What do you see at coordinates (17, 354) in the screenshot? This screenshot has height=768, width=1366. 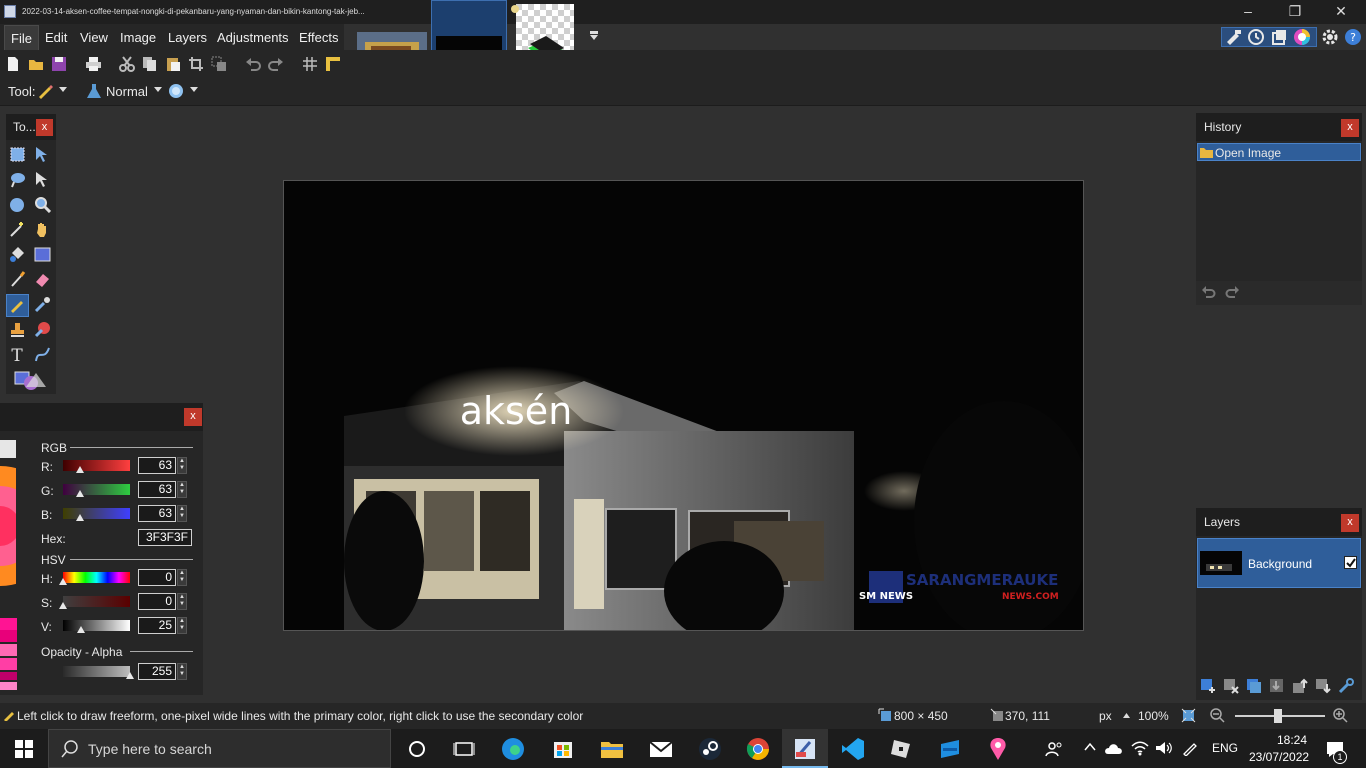 I see `text-tool-icon: T` at bounding box center [17, 354].